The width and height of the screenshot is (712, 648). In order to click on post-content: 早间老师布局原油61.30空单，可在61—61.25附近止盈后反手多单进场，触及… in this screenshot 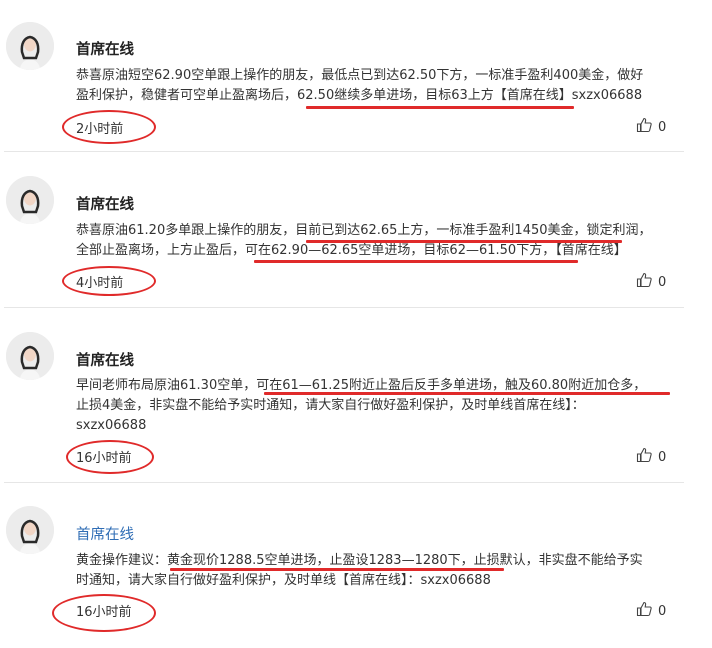, I will do `click(379, 406)`.